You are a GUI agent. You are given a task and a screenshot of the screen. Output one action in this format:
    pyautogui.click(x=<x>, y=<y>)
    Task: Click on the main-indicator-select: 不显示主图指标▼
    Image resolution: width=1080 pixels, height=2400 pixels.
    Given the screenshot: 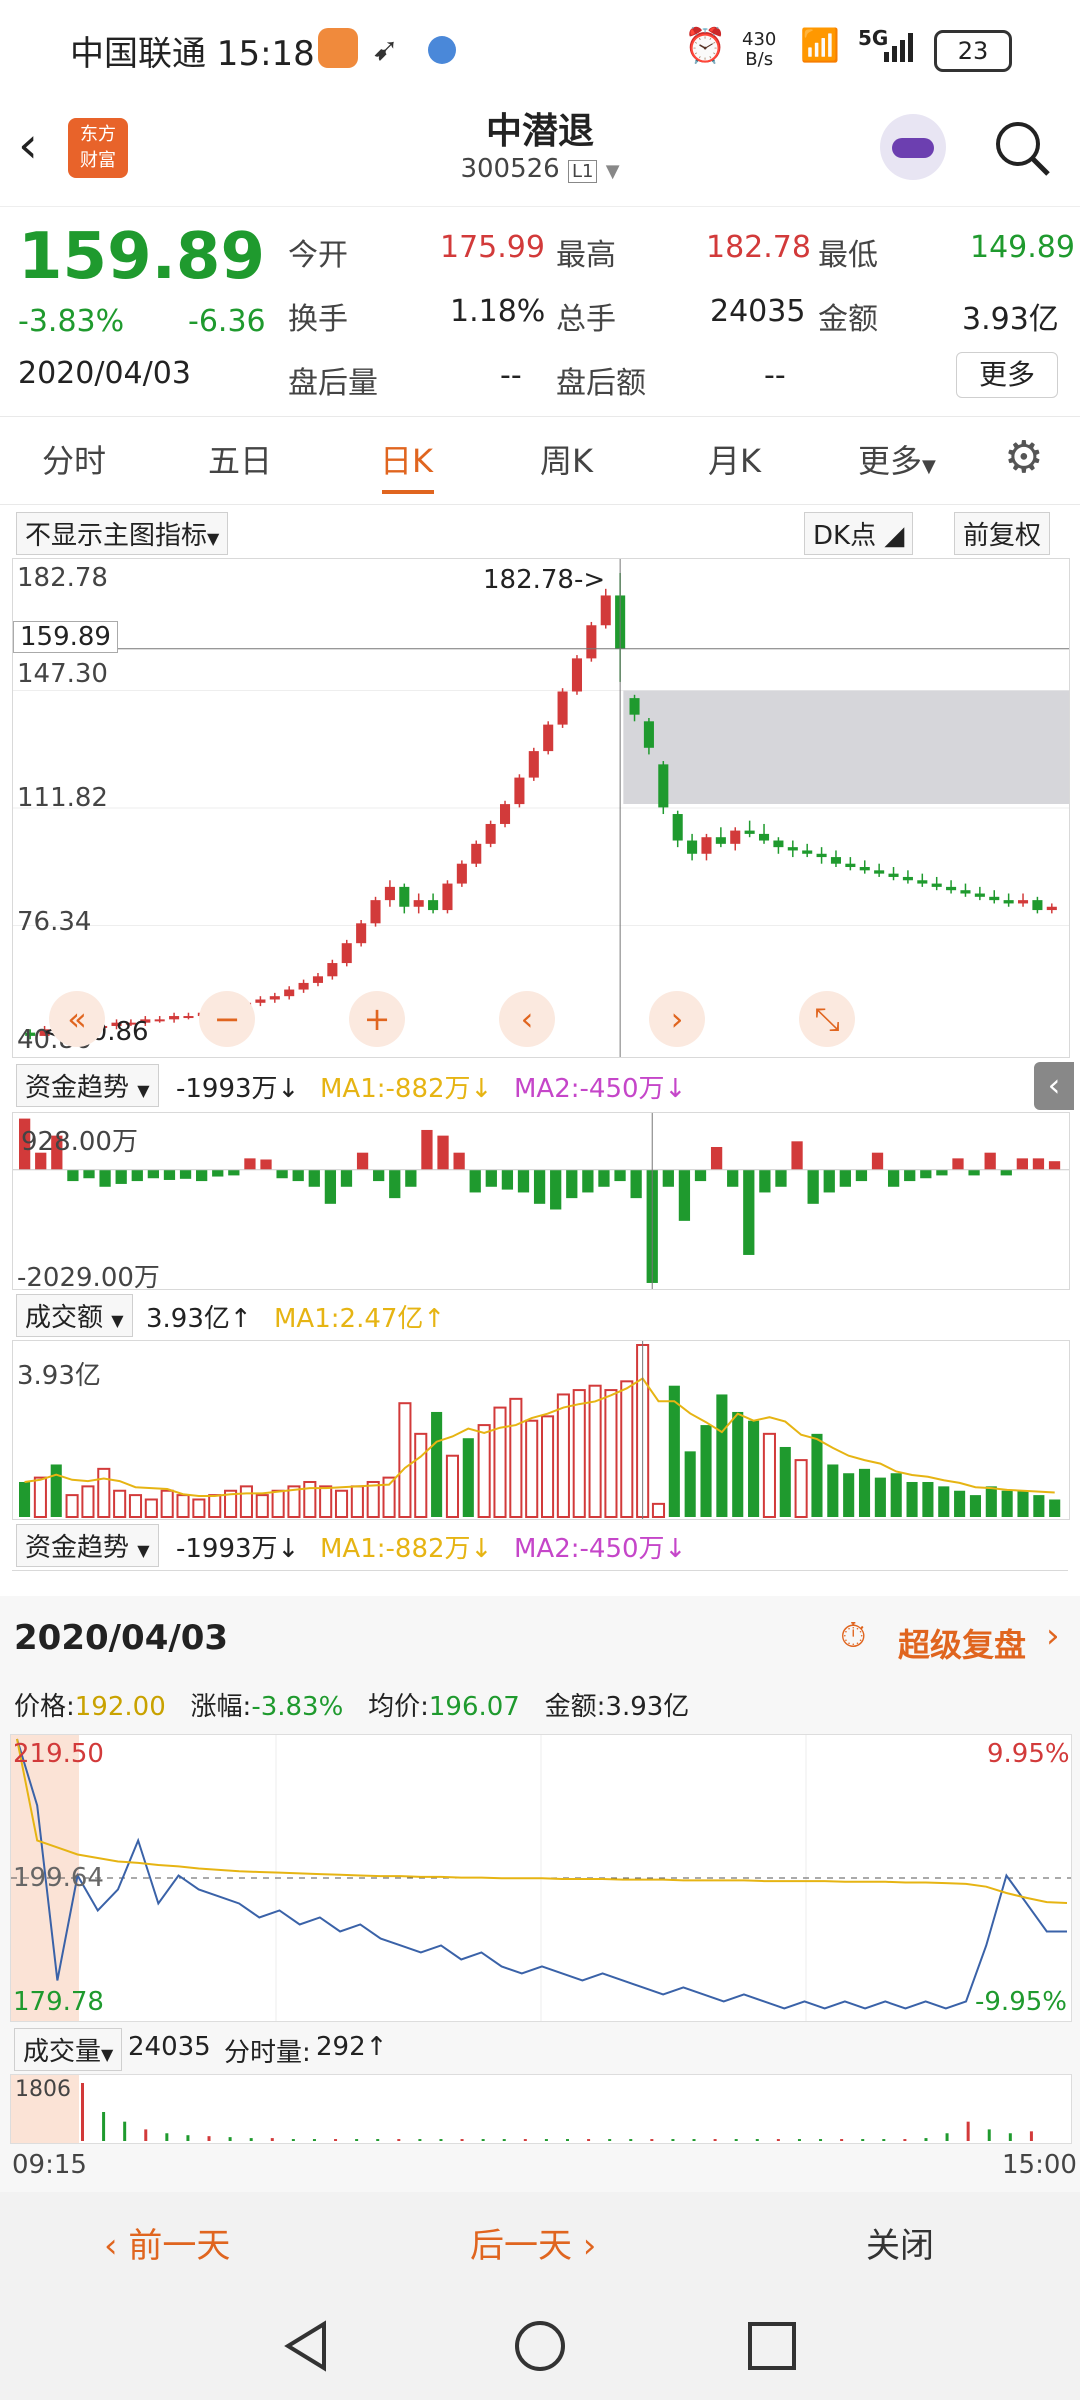 What is the action you would take?
    pyautogui.click(x=122, y=533)
    